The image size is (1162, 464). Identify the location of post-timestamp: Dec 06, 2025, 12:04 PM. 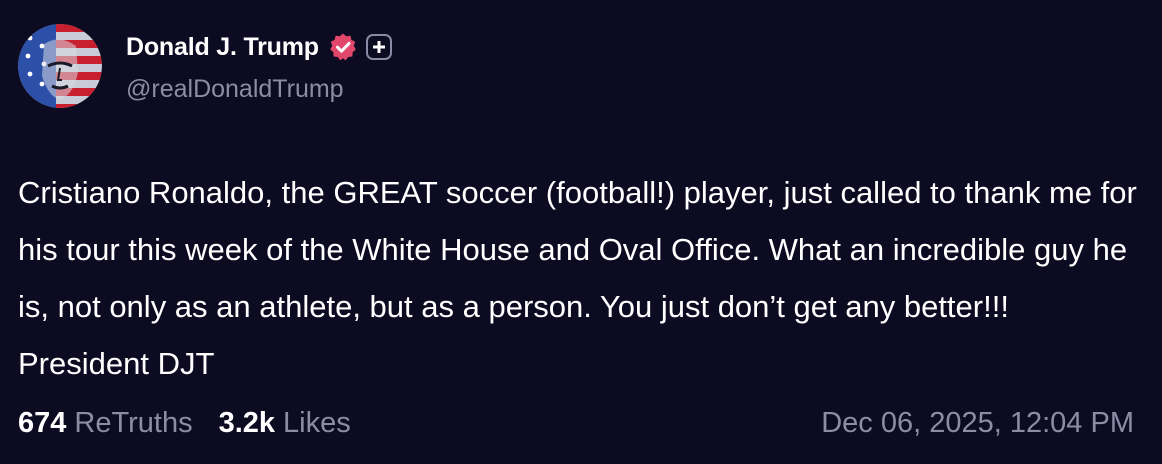
(977, 423).